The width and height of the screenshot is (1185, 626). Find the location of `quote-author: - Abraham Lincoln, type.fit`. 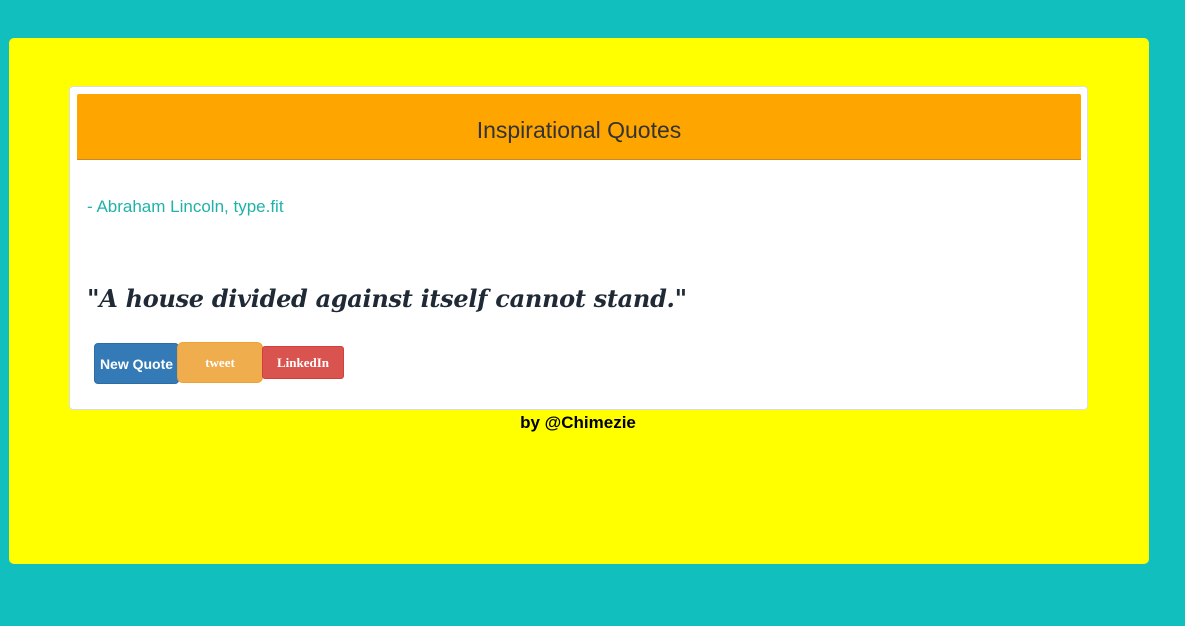

quote-author: - Abraham Lincoln, type.fit is located at coordinates (185, 206).